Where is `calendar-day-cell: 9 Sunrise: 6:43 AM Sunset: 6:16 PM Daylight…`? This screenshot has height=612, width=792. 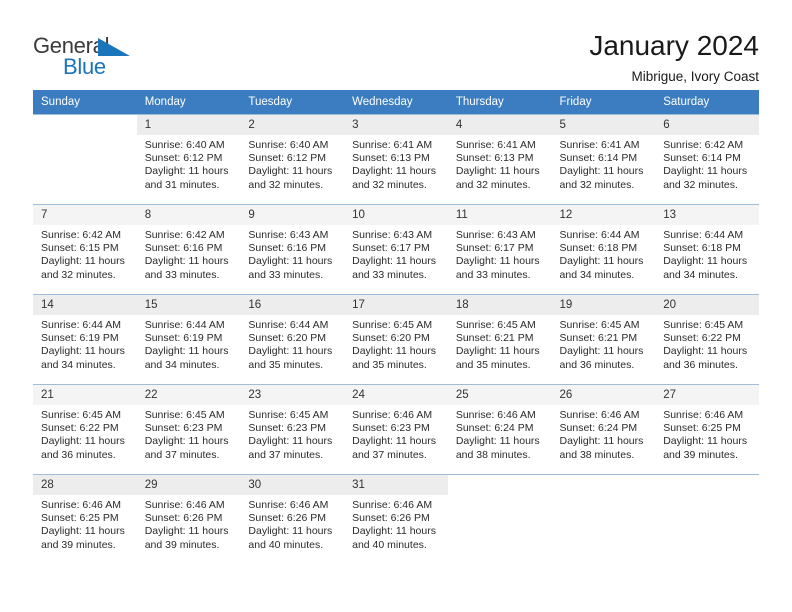 calendar-day-cell: 9 Sunrise: 6:43 AM Sunset: 6:16 PM Daylight… is located at coordinates (292, 249).